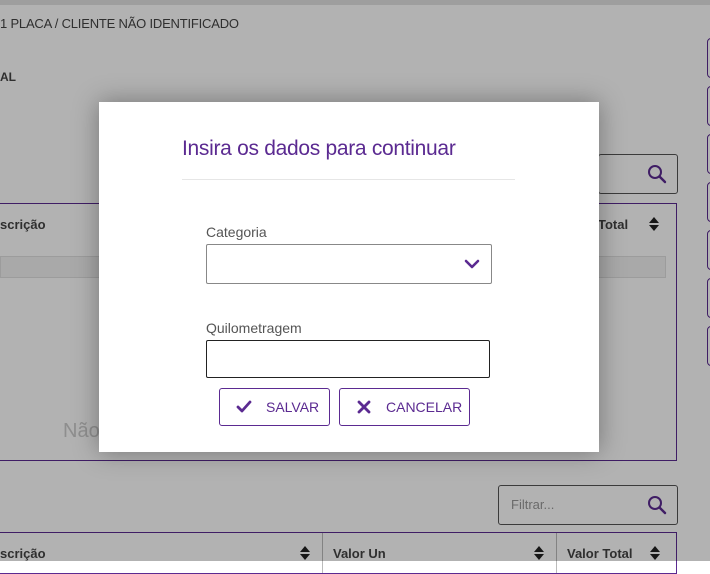  I want to click on modal-divider, so click(348, 179).